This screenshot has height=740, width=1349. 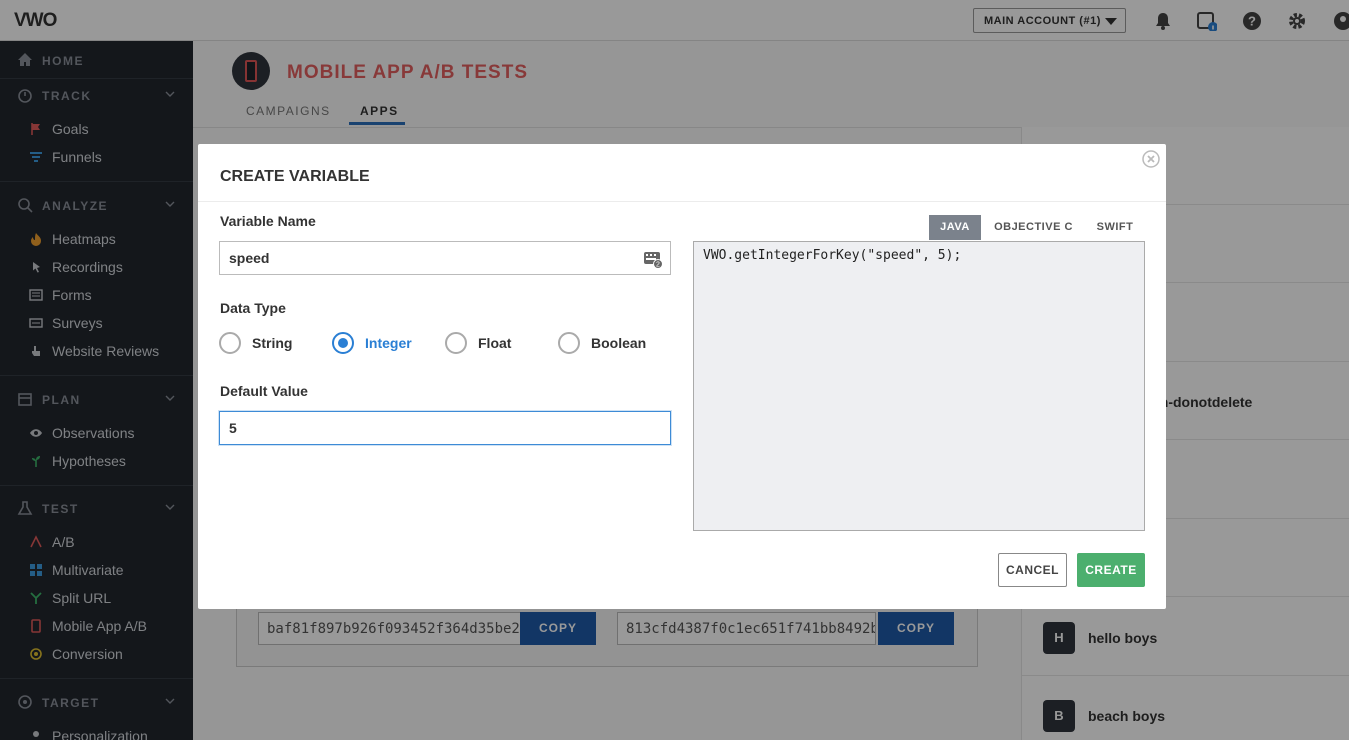 I want to click on tab-objective-c: OBJECTIVE C, so click(x=1033, y=227).